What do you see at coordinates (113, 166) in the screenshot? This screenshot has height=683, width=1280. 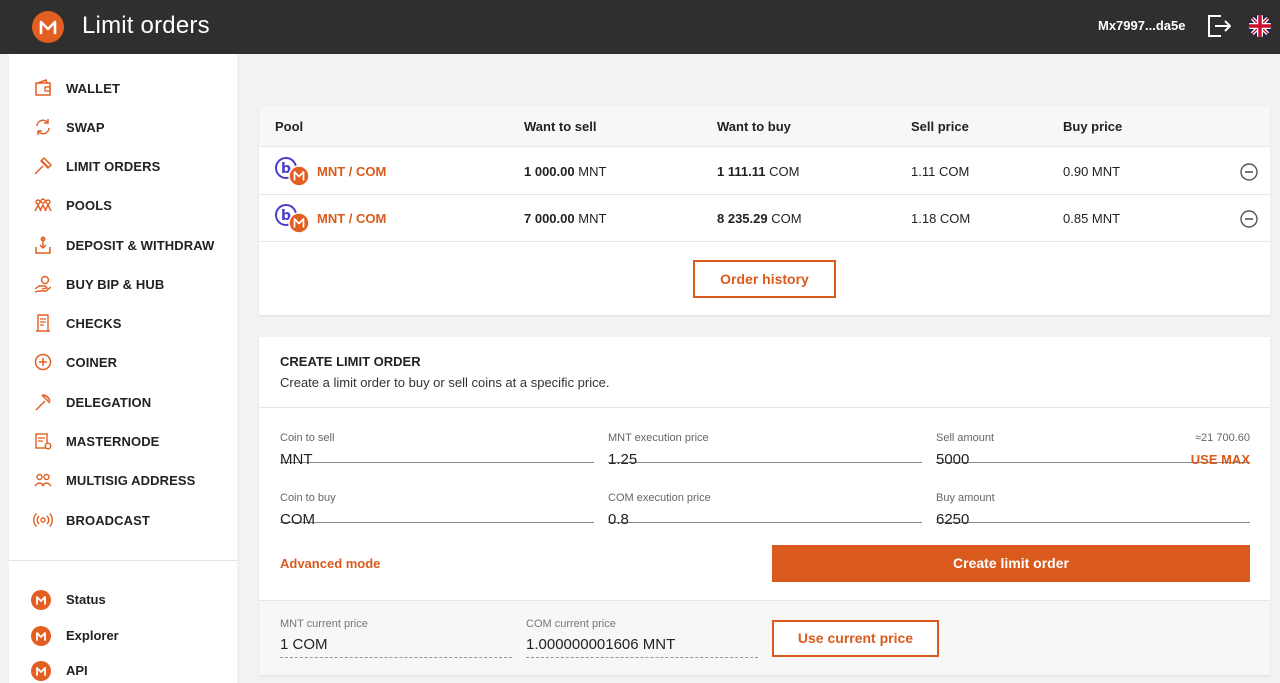 I see `sidebar-item-label: LIMIT ORDERS` at bounding box center [113, 166].